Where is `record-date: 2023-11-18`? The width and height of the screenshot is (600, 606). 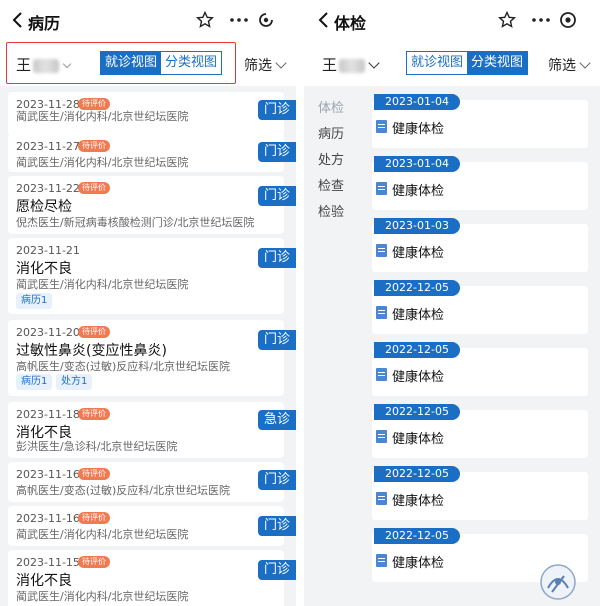 record-date: 2023-11-18 is located at coordinates (48, 414).